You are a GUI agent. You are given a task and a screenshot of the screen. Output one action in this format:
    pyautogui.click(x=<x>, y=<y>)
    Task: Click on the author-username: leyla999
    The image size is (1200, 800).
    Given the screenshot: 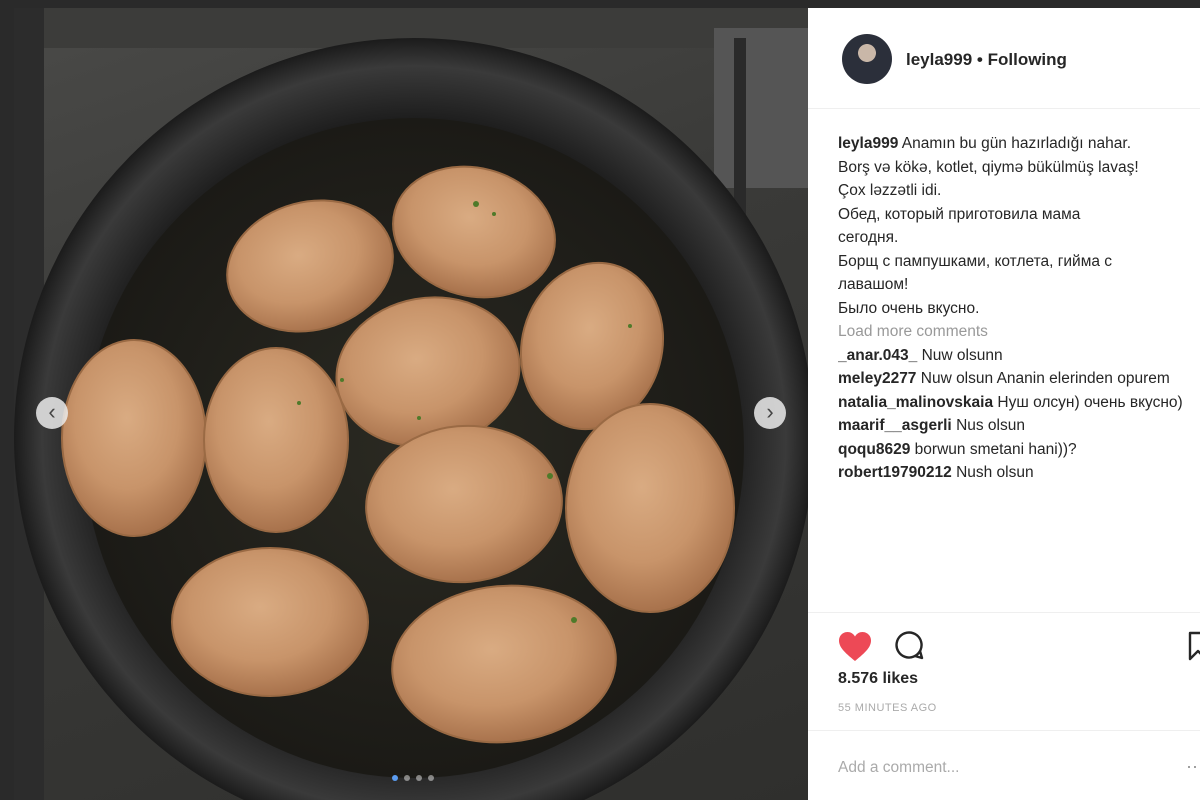 What is the action you would take?
    pyautogui.click(x=939, y=59)
    